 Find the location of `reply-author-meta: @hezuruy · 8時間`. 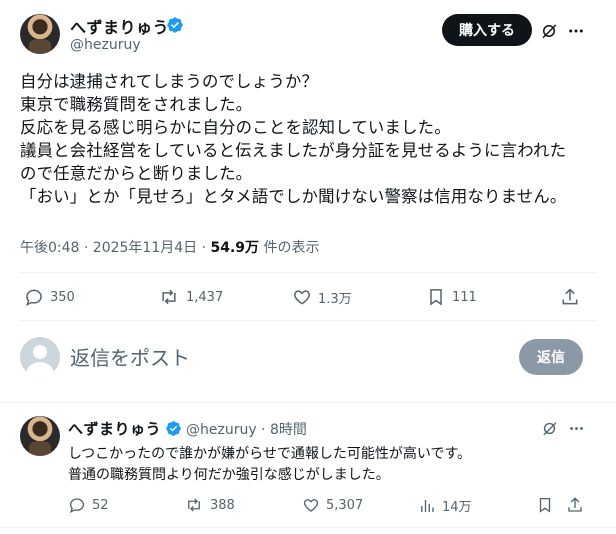

reply-author-meta: @hezuruy · 8時間 is located at coordinates (246, 429).